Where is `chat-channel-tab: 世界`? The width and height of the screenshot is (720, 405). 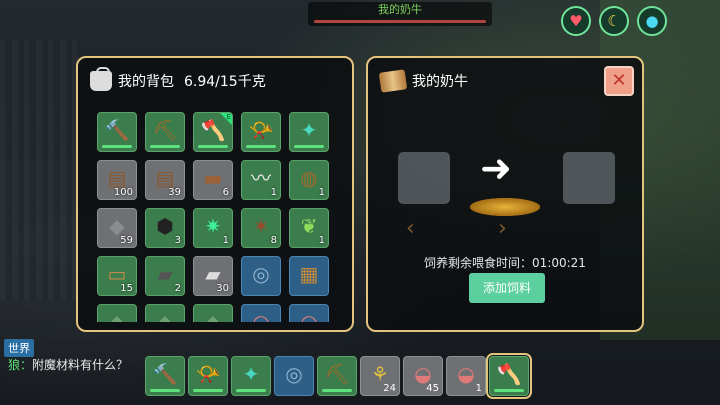
chat-channel-tab: 世界 is located at coordinates (19, 348).